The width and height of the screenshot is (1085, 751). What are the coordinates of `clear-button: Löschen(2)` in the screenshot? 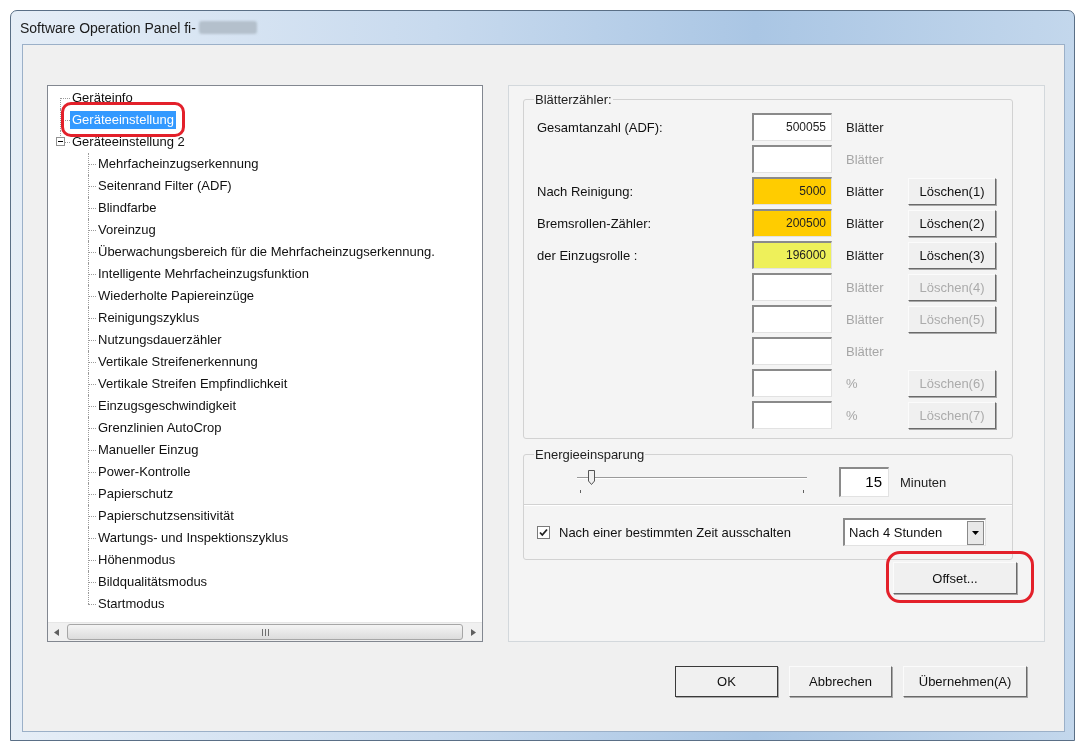 It's located at (952, 223).